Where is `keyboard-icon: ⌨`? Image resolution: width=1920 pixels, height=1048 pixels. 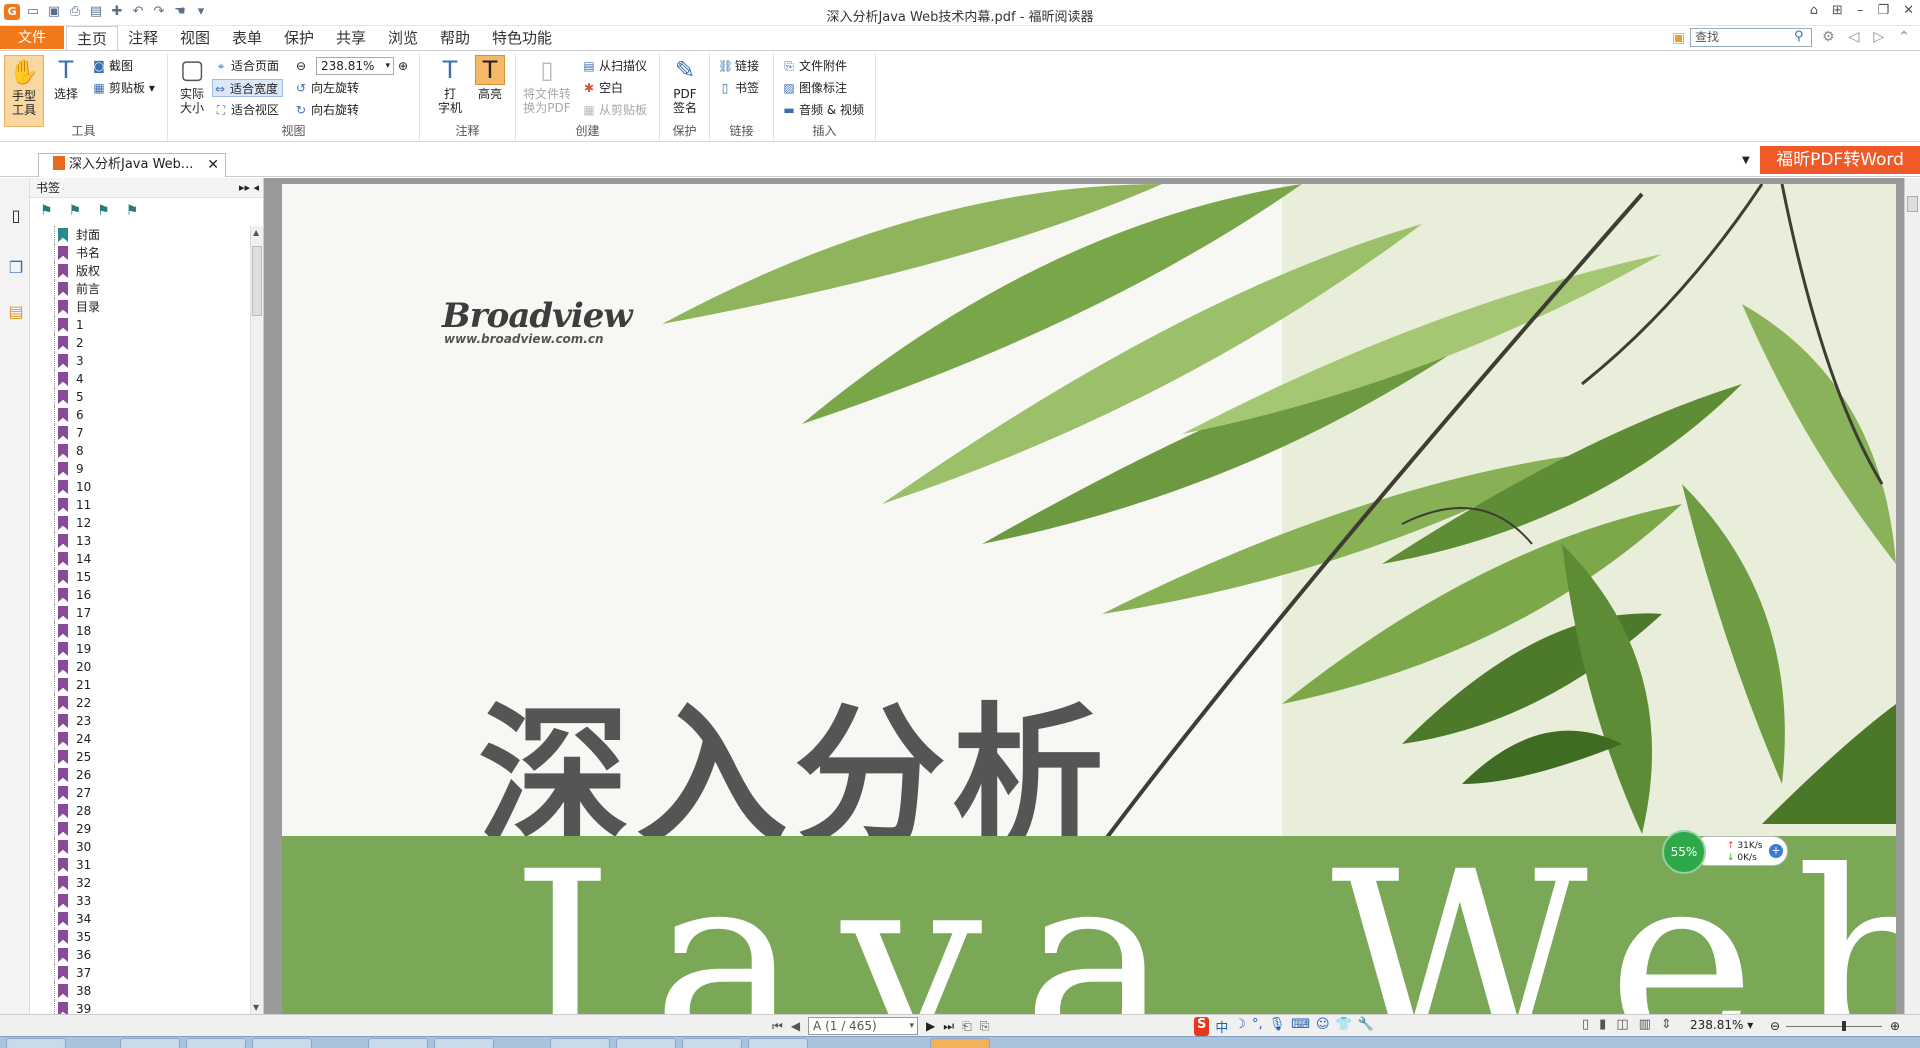
keyboard-icon: ⌨ is located at coordinates (1300, 1026).